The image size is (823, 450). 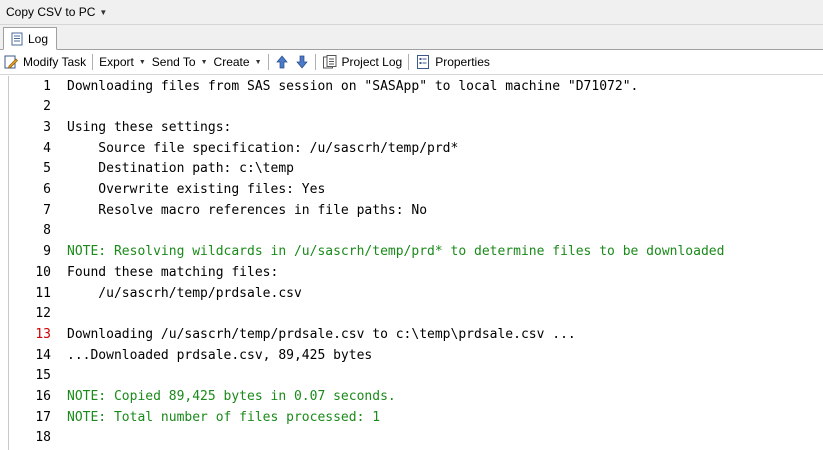 I want to click on line-number: 10, so click(x=43, y=272).